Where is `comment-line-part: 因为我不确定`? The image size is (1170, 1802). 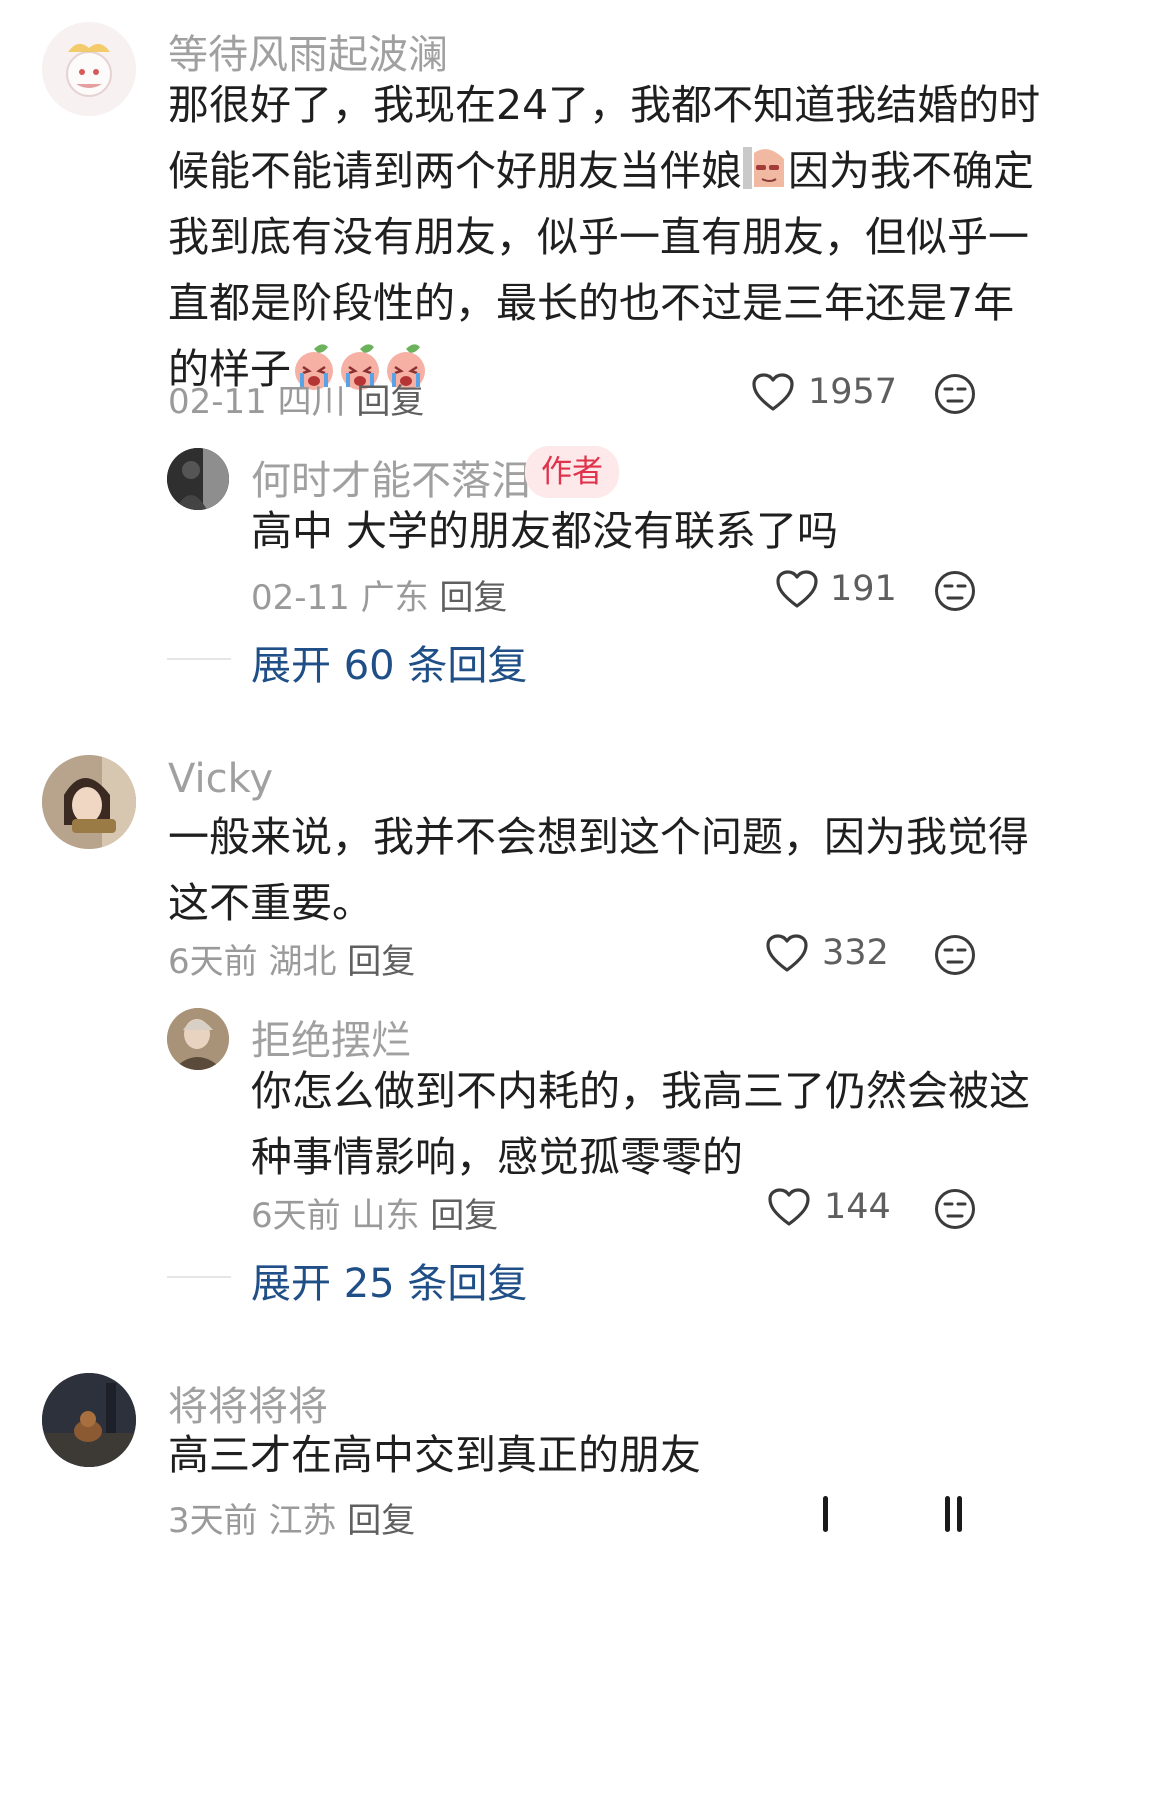
comment-line-part: 因为我不确定 is located at coordinates (911, 171).